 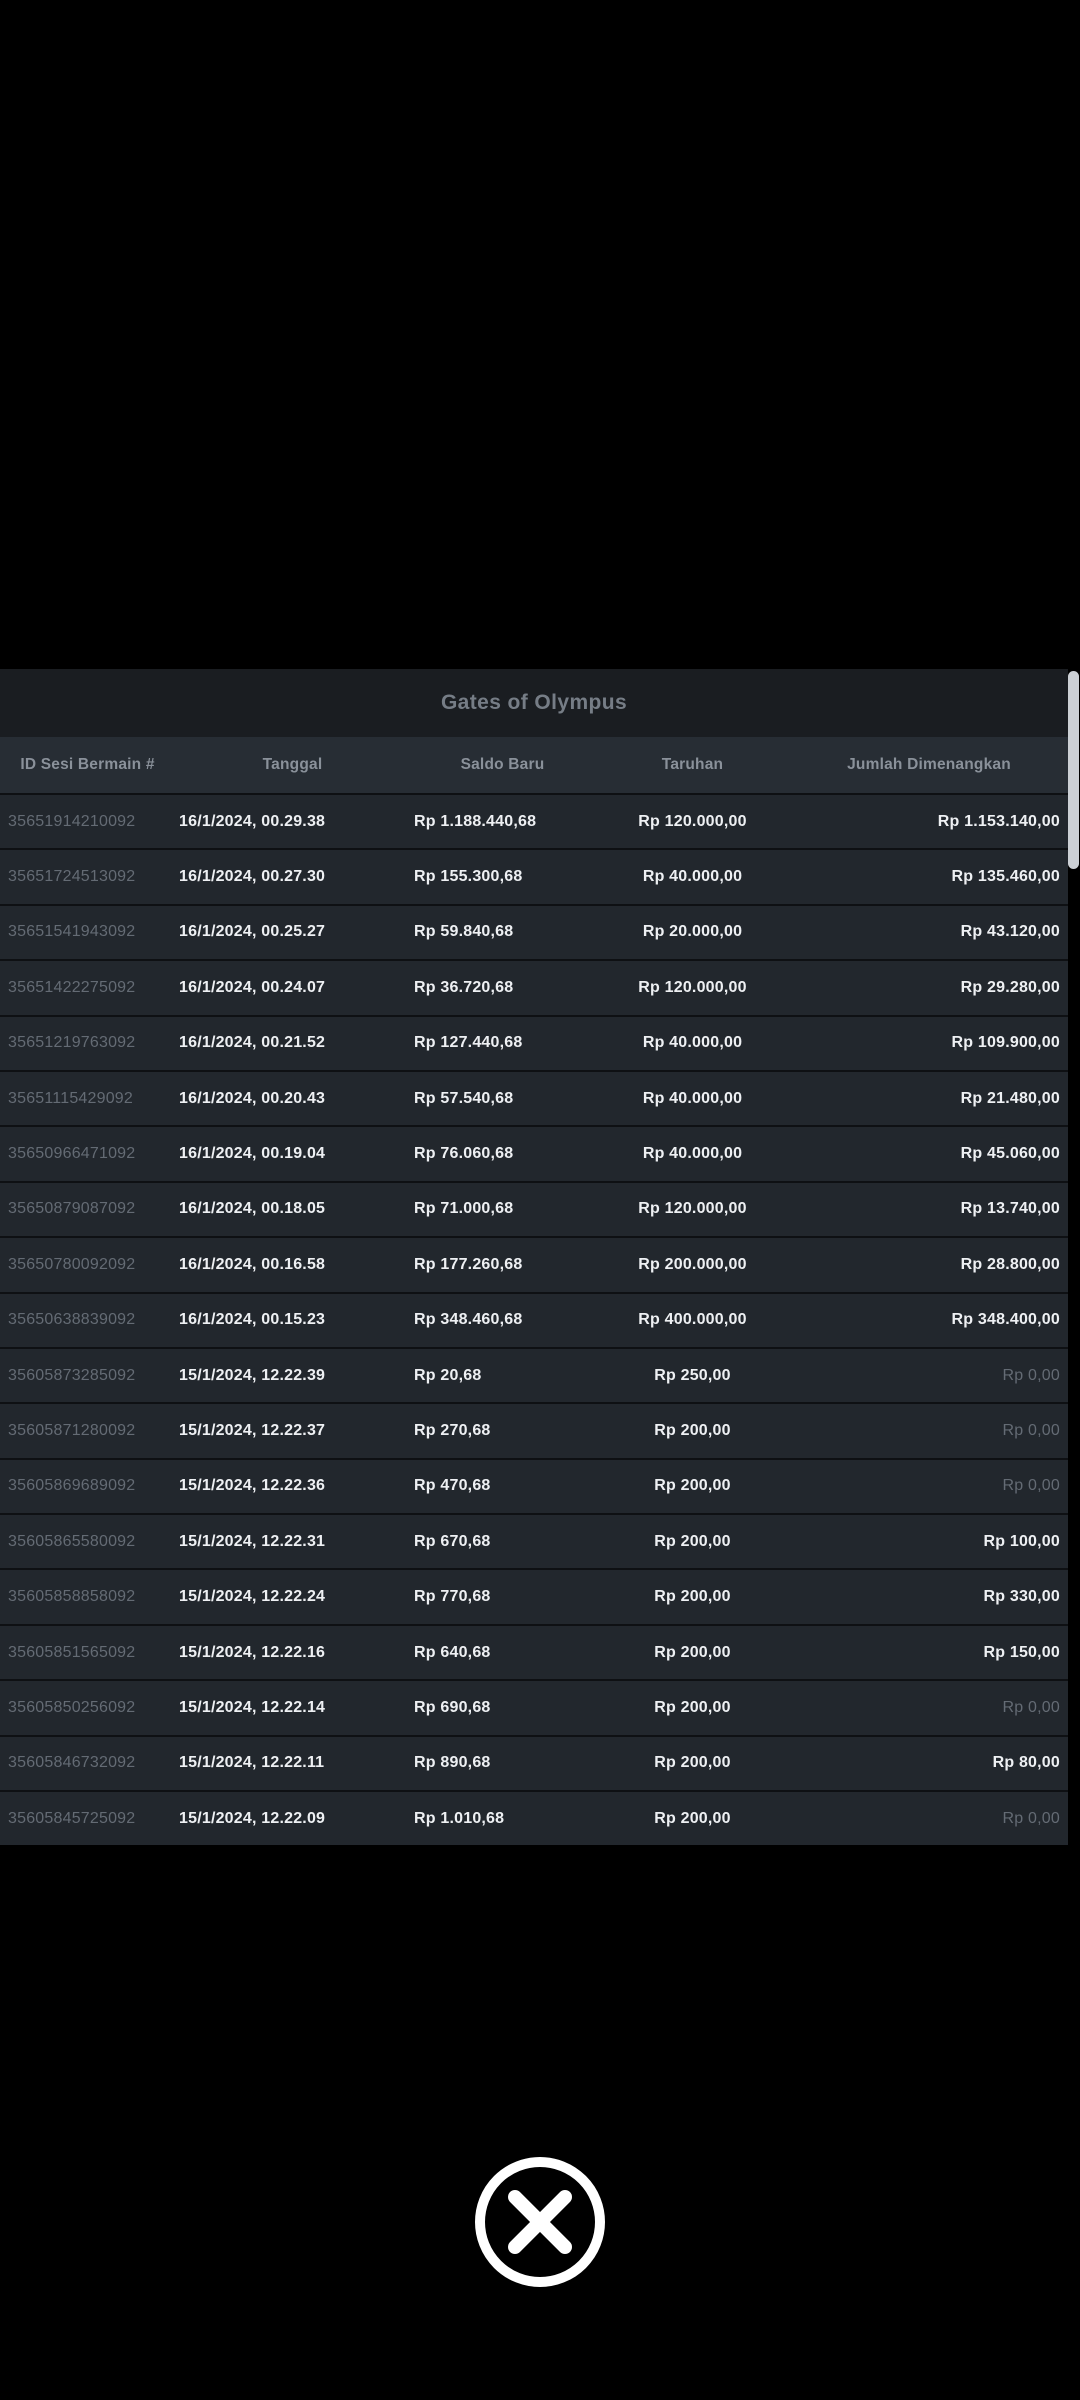 I want to click on cell-jumlah: Rp 43.120,00, so click(x=1010, y=932).